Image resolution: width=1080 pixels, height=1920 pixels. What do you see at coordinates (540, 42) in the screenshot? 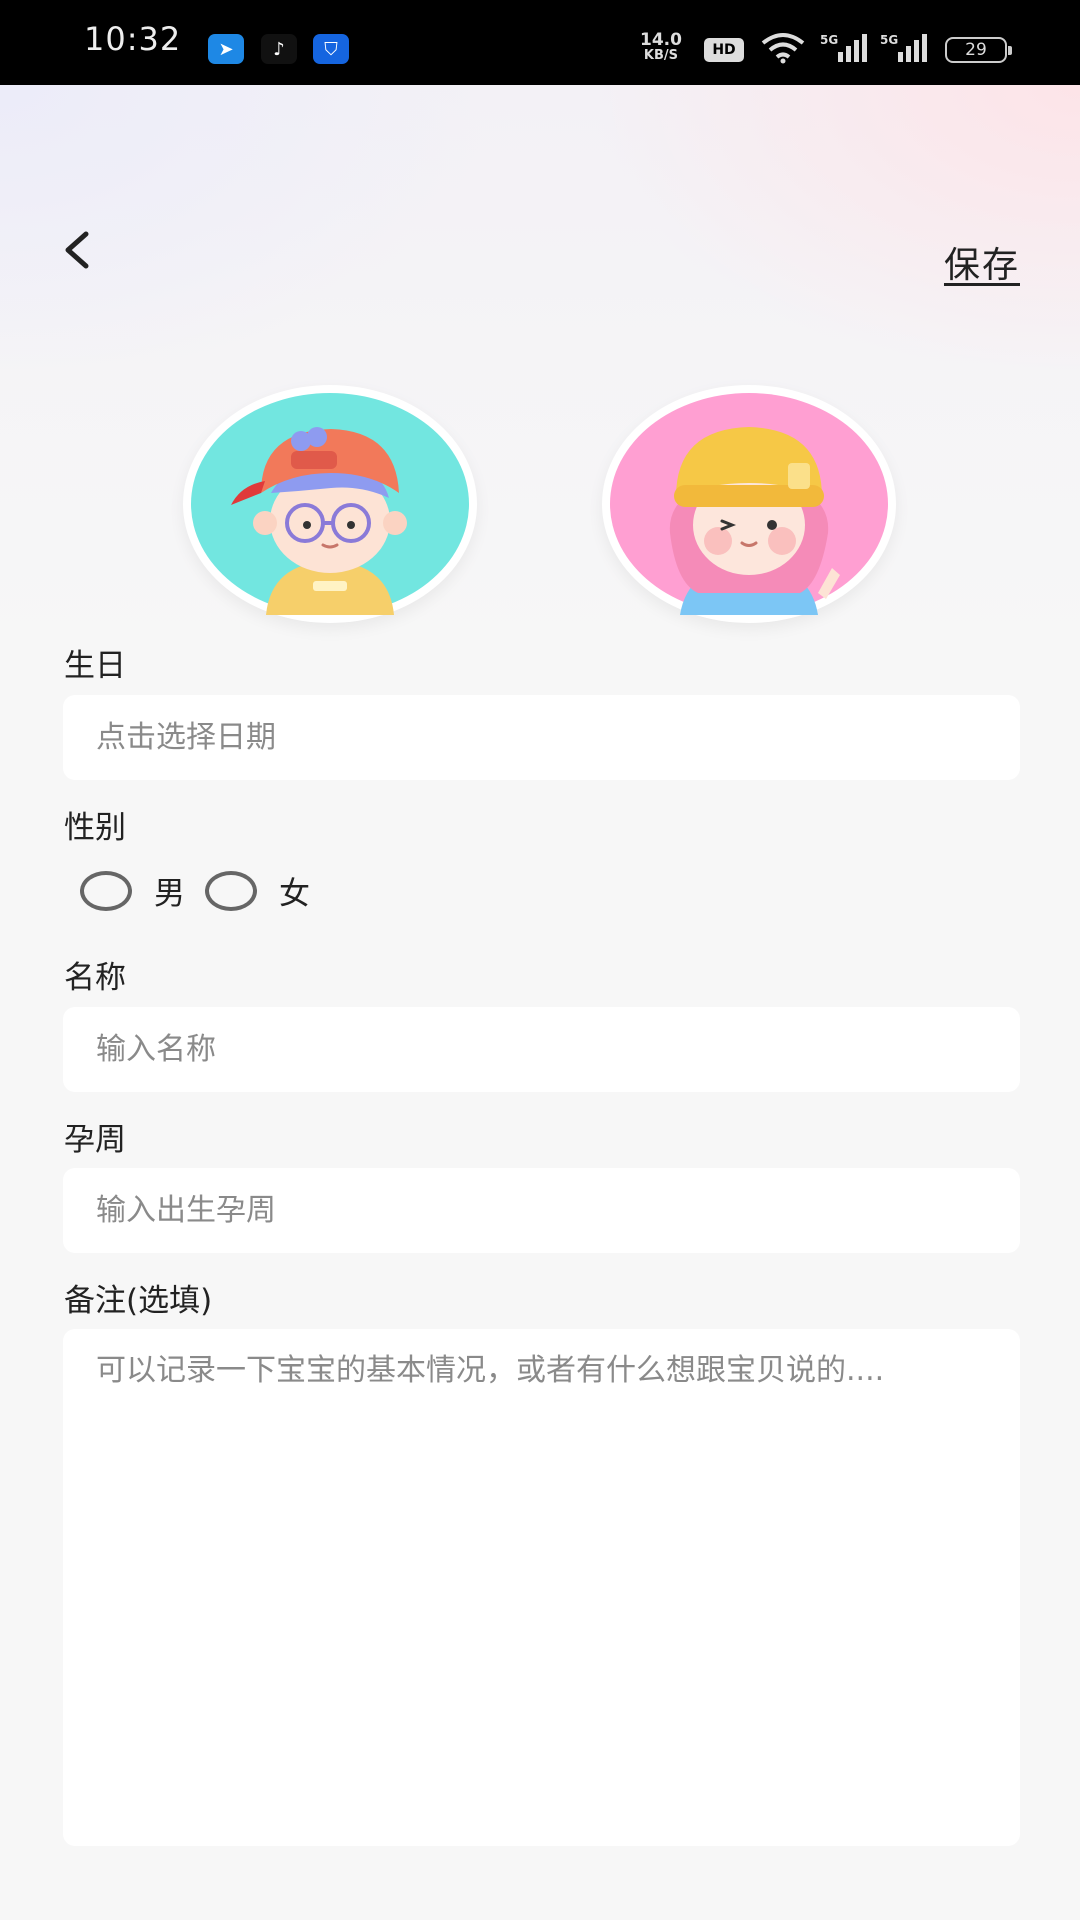
I see `status-bar: 10:32 ➤ ♪ ⛉ 14.0 KB/S HD 5G 5G 29` at bounding box center [540, 42].